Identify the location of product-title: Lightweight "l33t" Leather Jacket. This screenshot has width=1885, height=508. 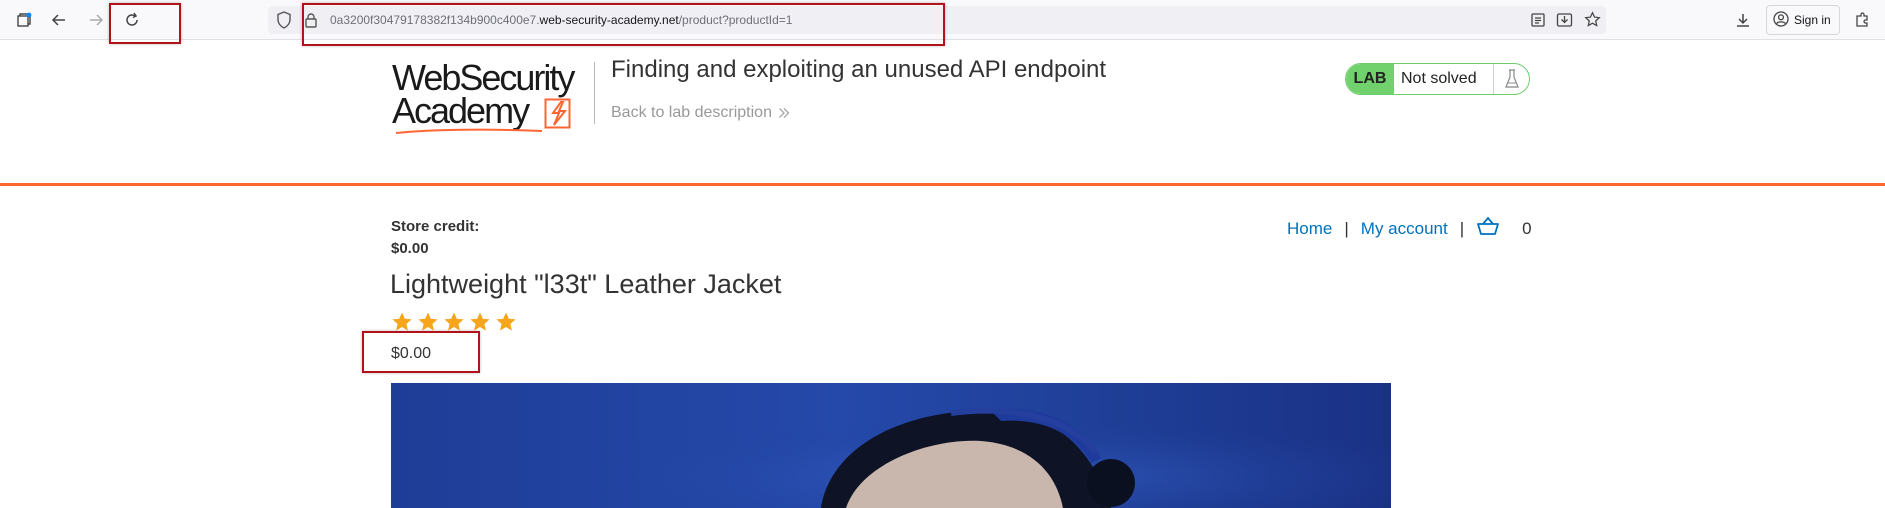
(586, 284).